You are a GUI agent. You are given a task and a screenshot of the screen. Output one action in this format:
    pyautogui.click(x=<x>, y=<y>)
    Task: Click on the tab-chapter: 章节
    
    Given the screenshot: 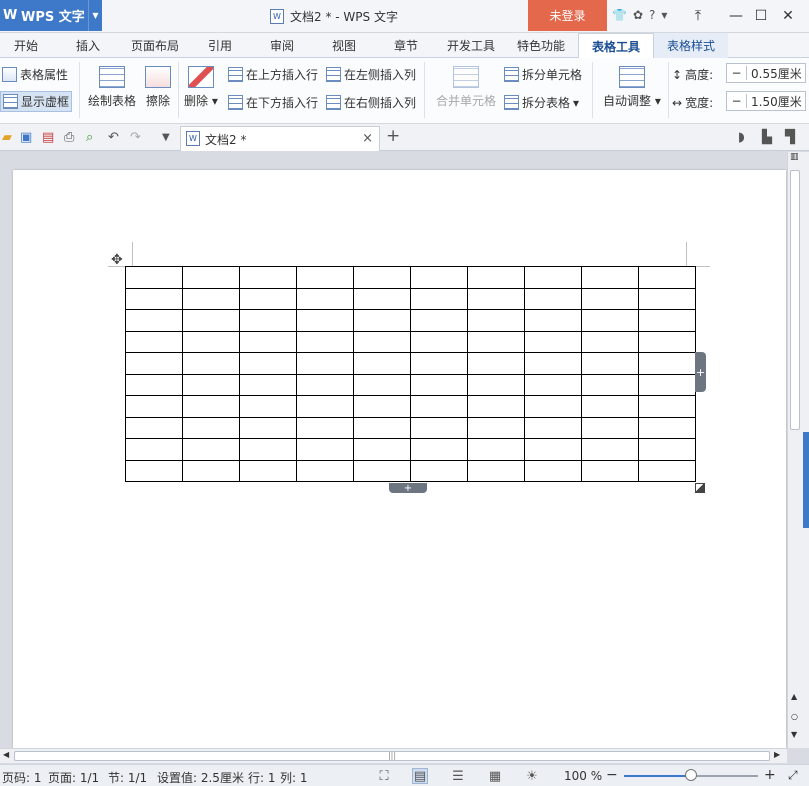 What is the action you would take?
    pyautogui.click(x=406, y=45)
    